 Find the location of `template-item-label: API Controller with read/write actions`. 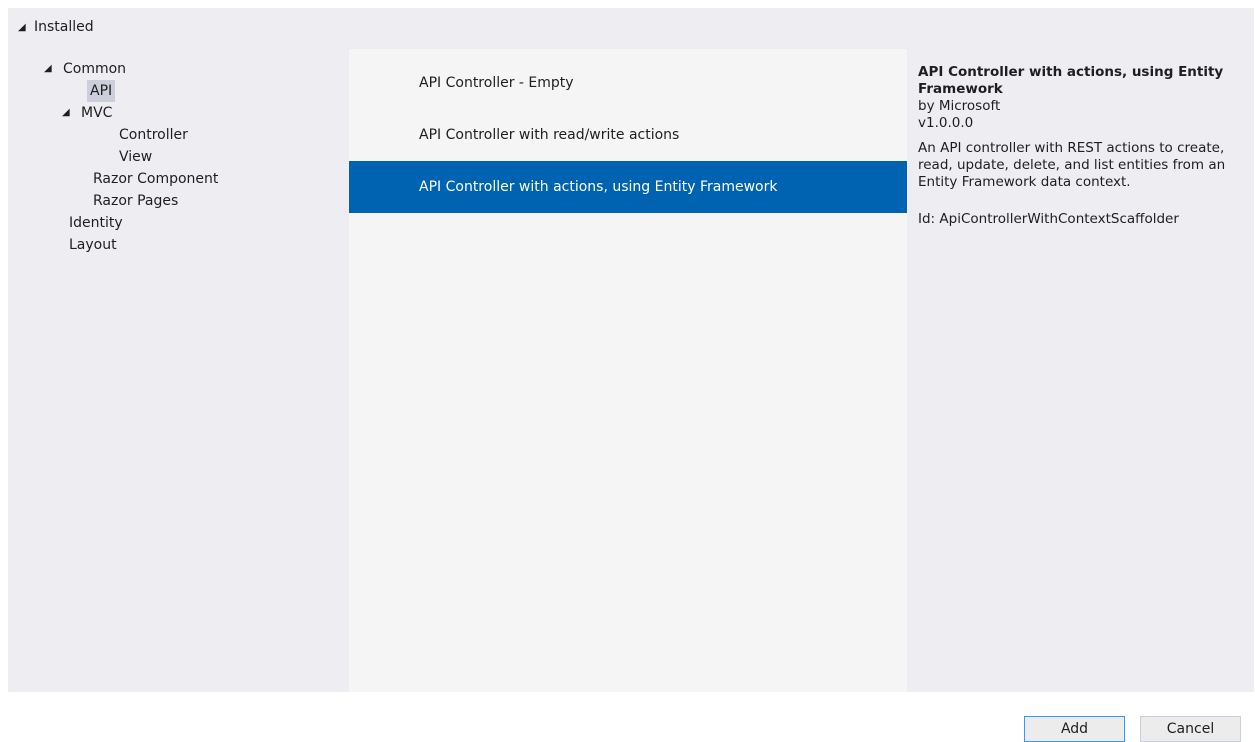

template-item-label: API Controller with read/write actions is located at coordinates (549, 135).